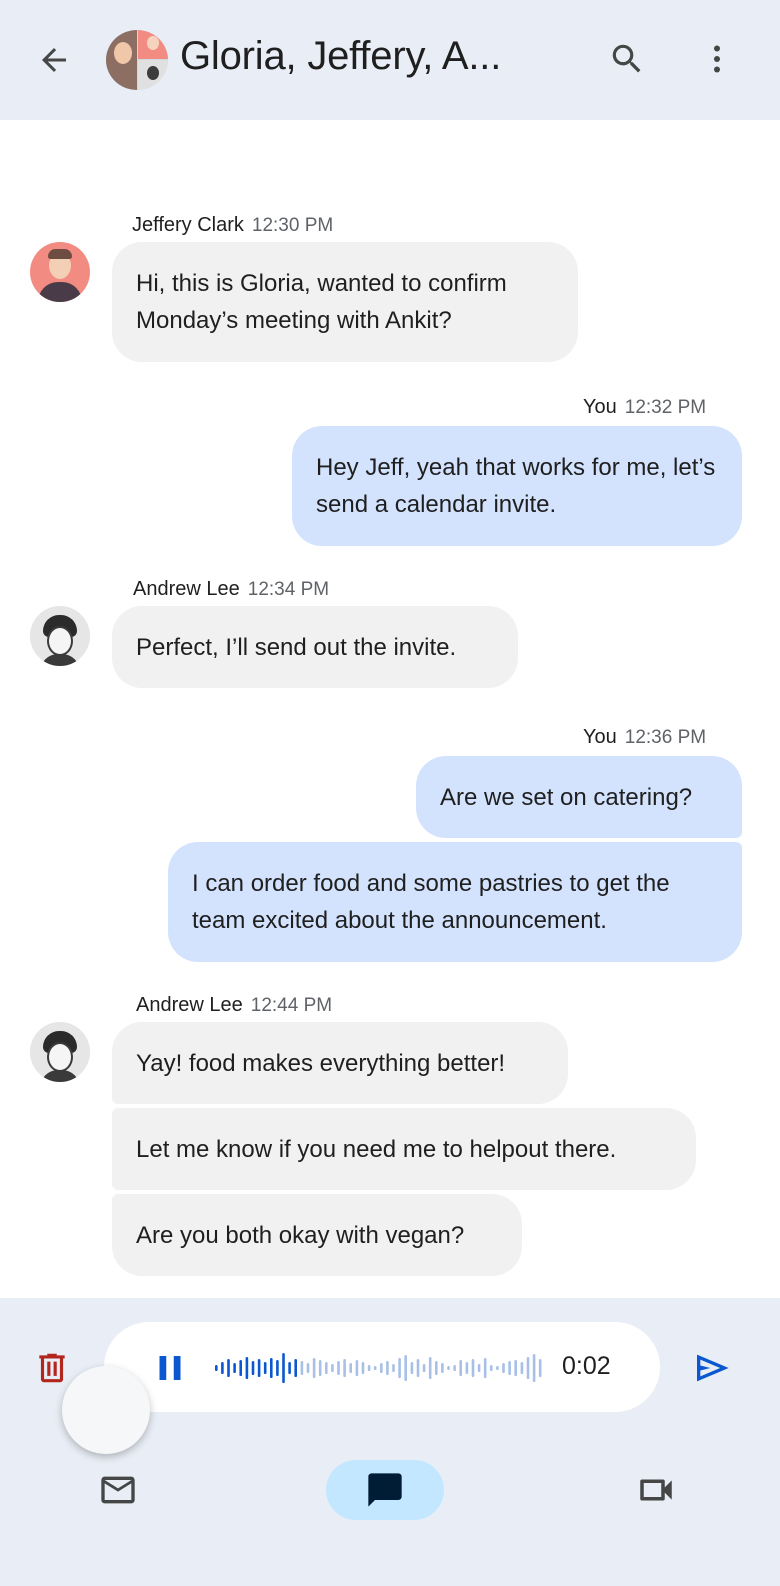 This screenshot has width=780, height=1586. What do you see at coordinates (378, 1368) in the screenshot?
I see `audio-waveform` at bounding box center [378, 1368].